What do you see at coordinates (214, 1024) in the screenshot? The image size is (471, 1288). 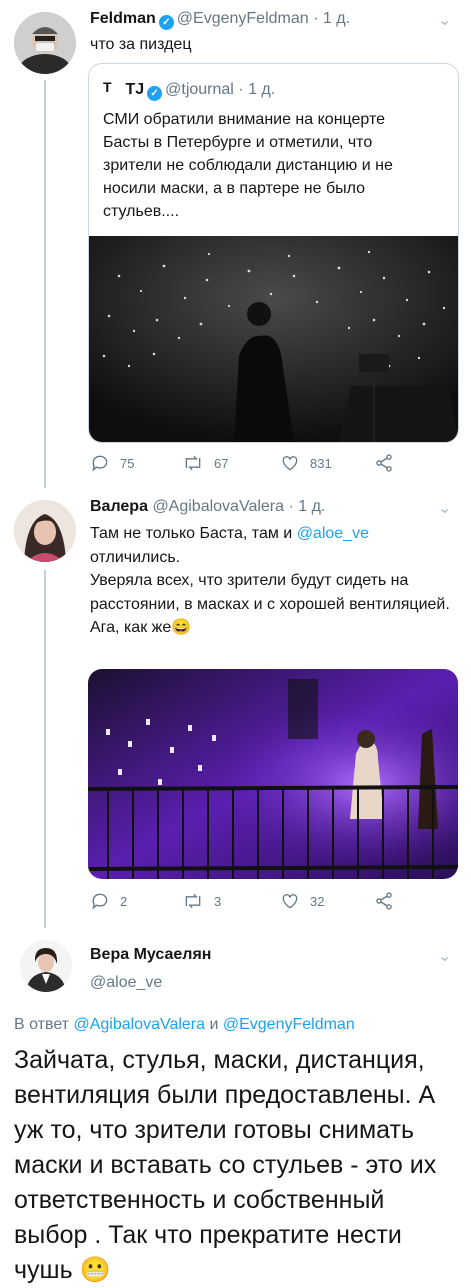 I see `reply-and: и` at bounding box center [214, 1024].